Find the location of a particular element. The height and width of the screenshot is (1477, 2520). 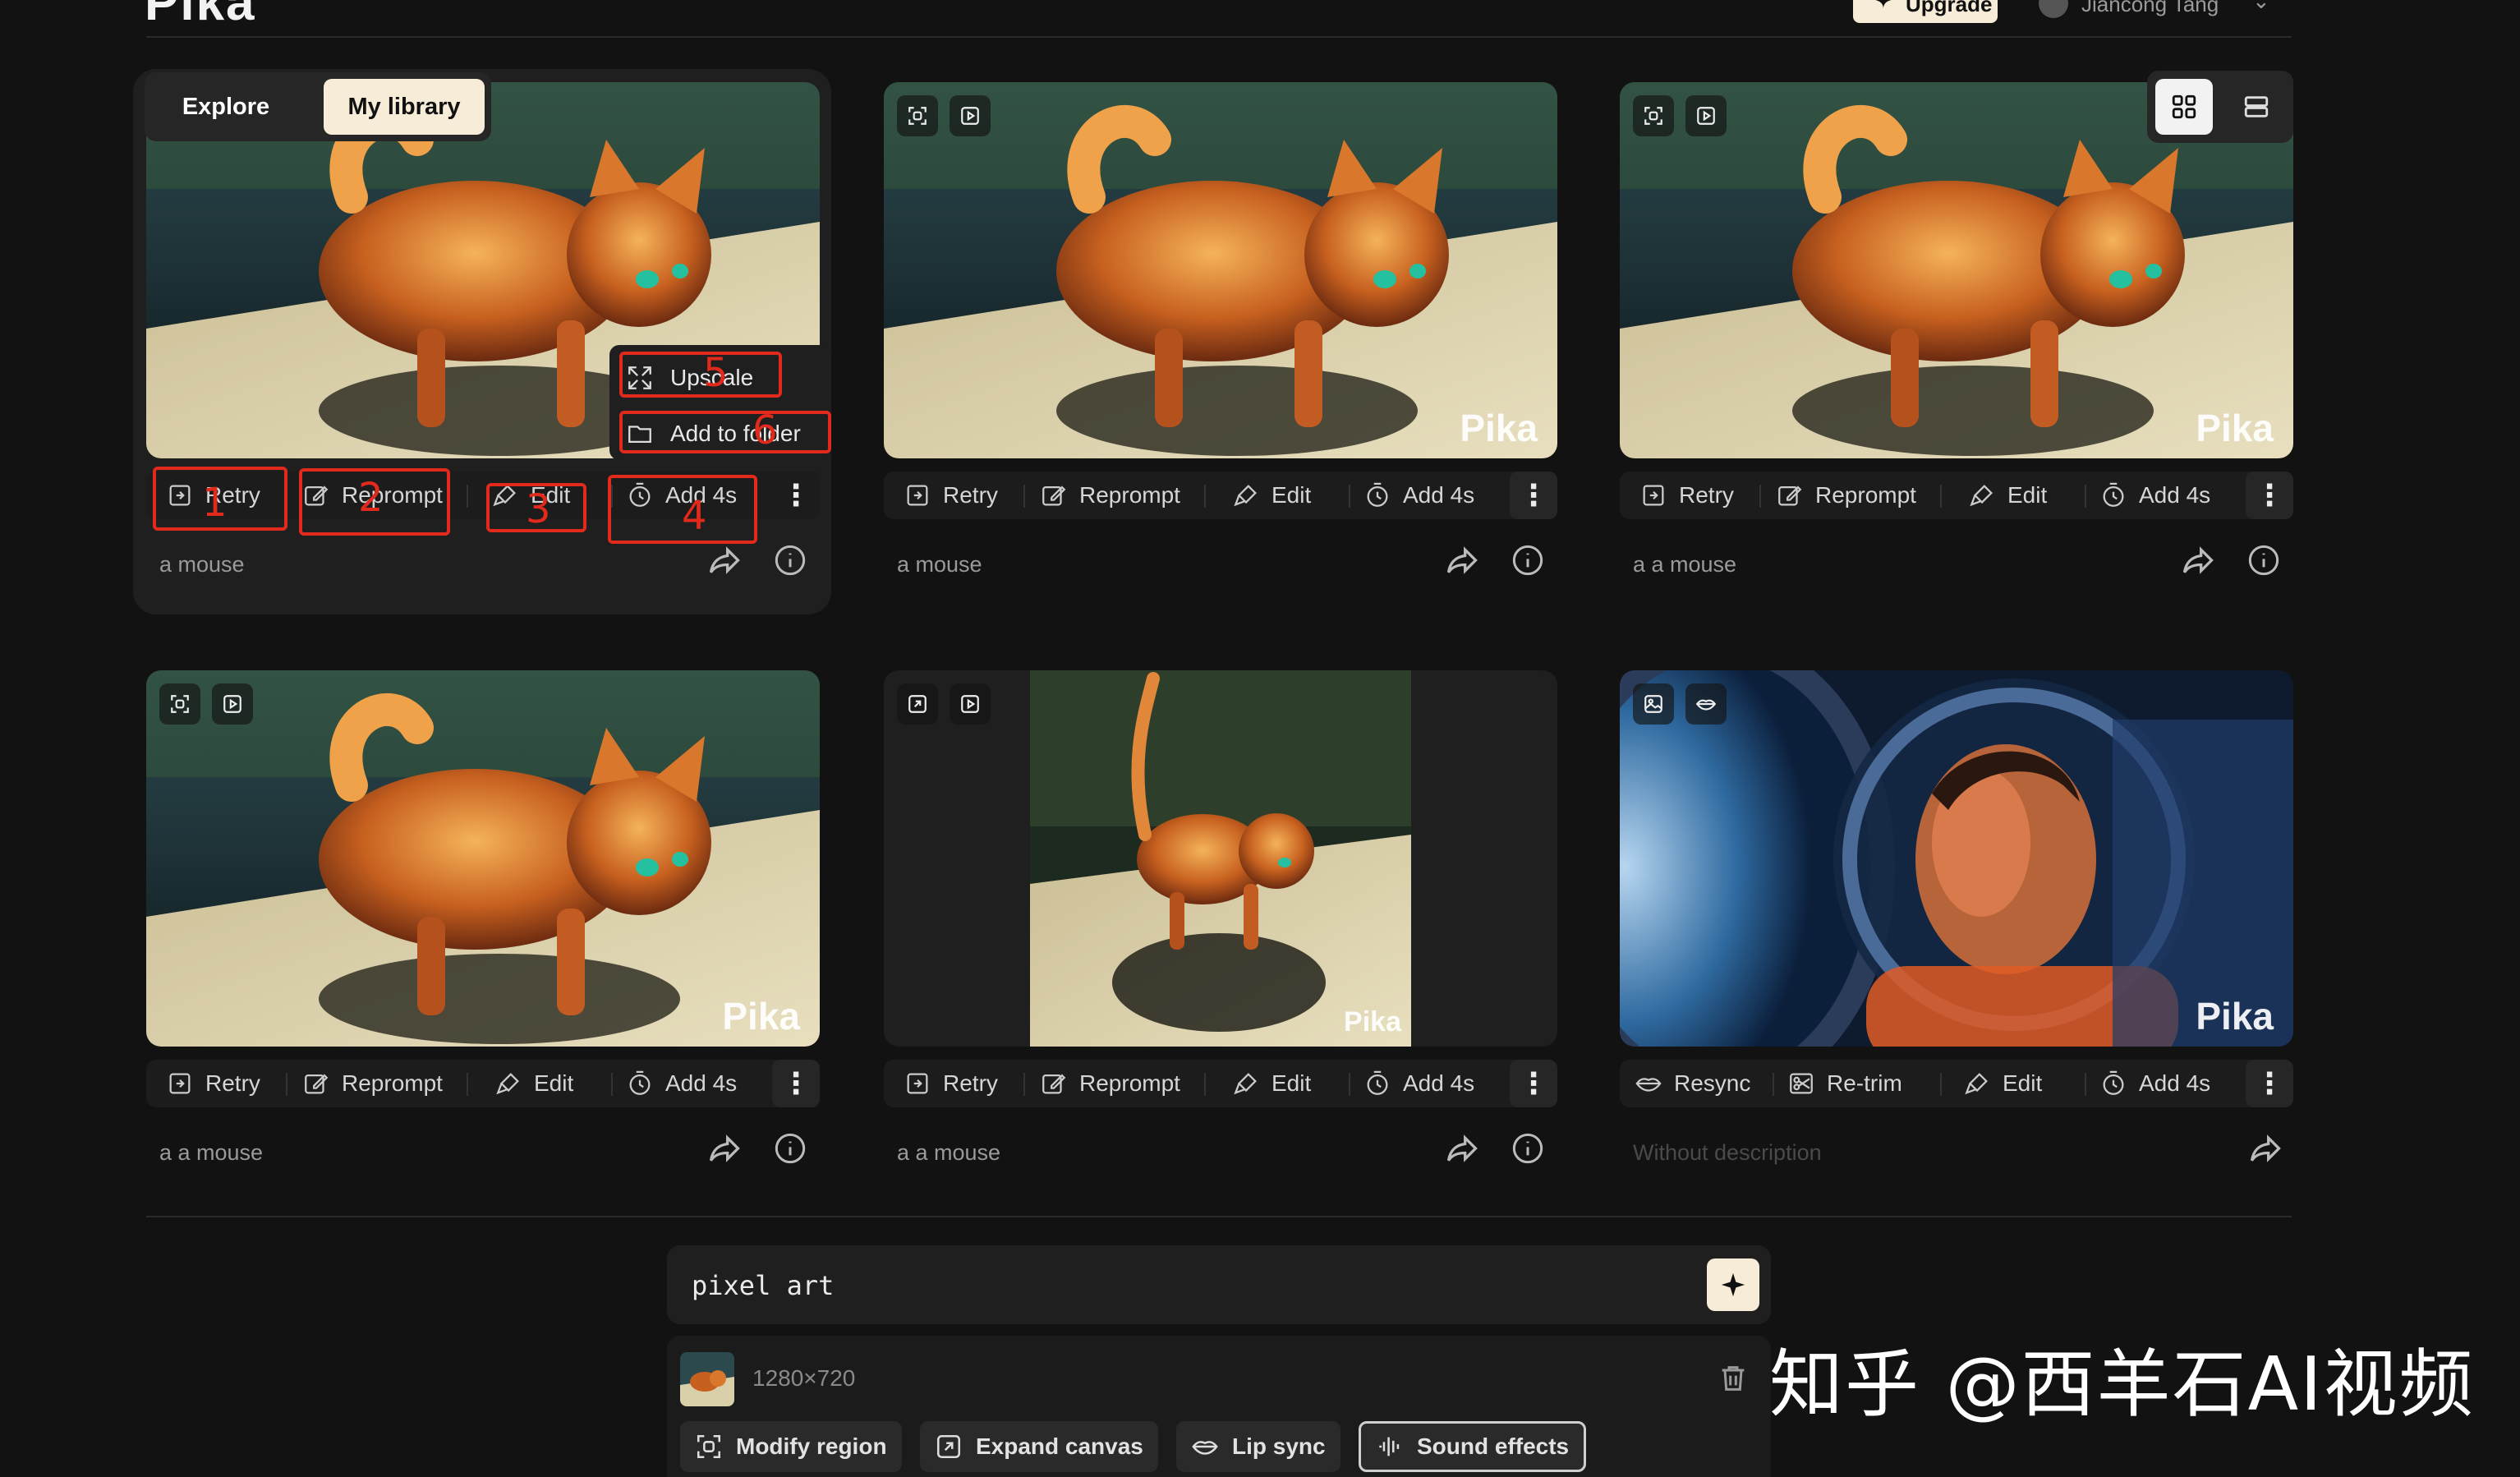

upgrade-button: ✦ Upgrade is located at coordinates (1925, 11).